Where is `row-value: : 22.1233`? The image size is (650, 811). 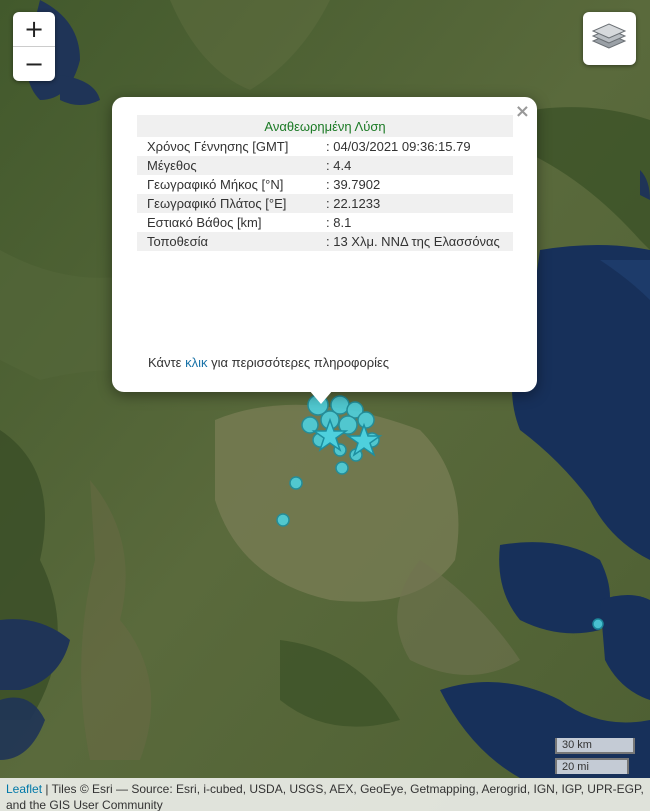 row-value: : 22.1233 is located at coordinates (412, 203).